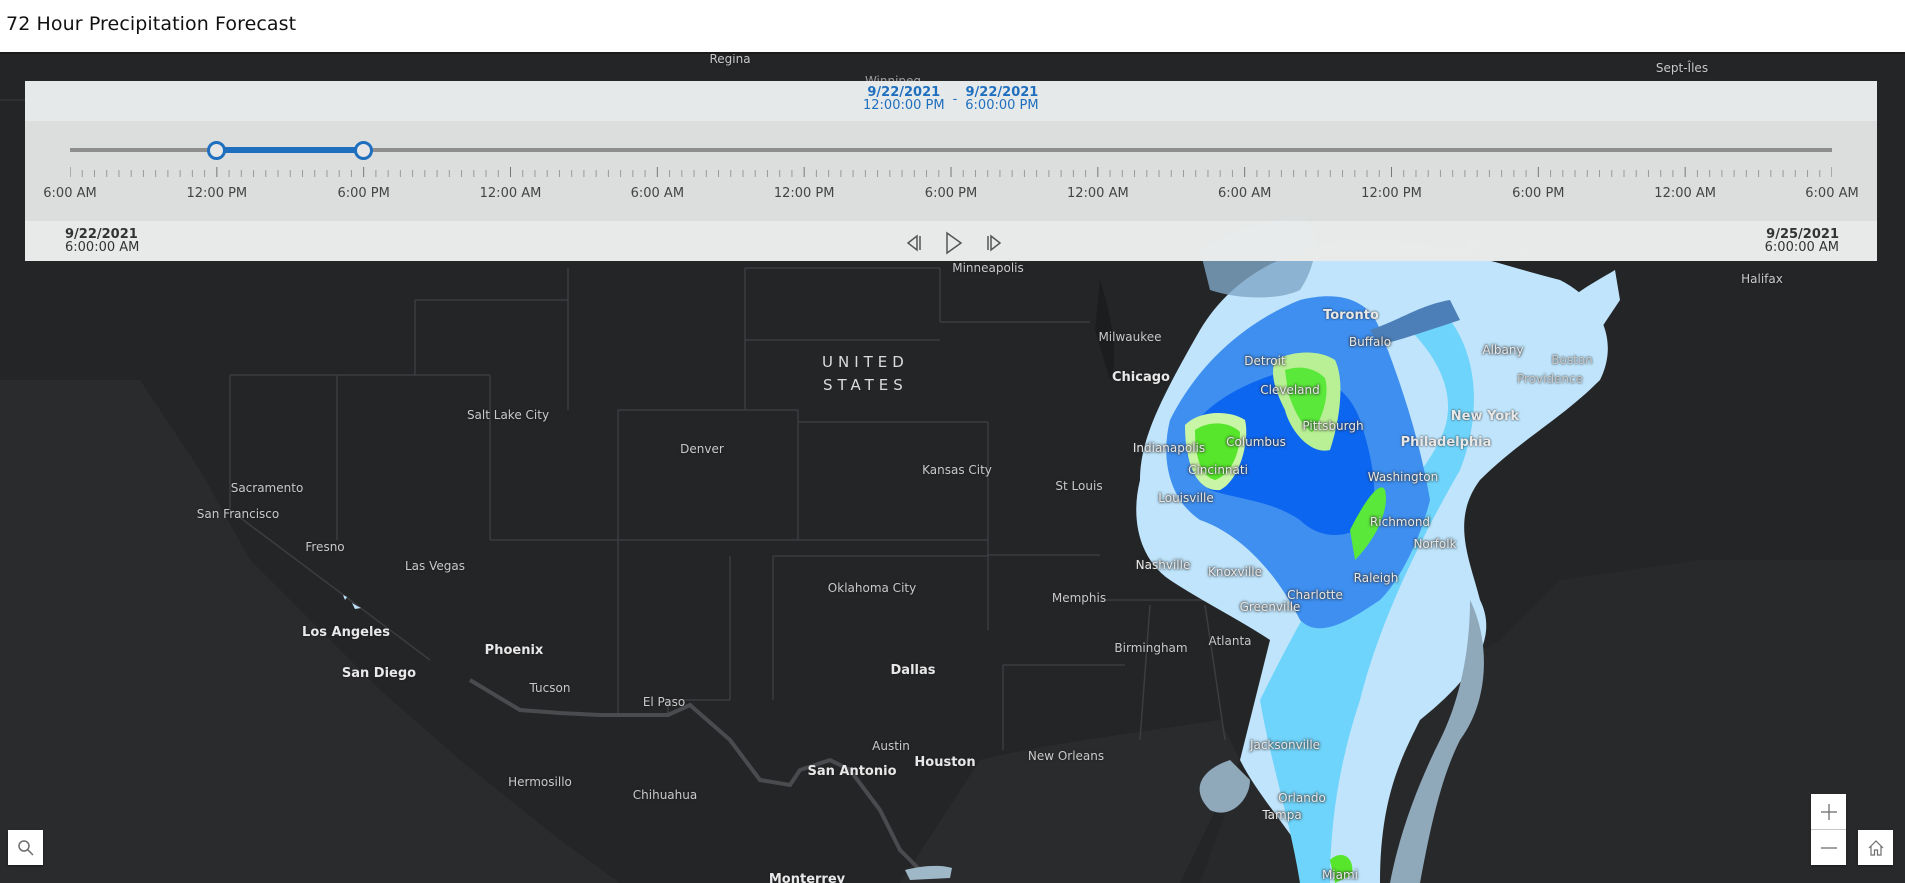 The image size is (1905, 883). Describe the element at coordinates (1270, 607) in the screenshot. I see `city-label: Greenville` at that location.